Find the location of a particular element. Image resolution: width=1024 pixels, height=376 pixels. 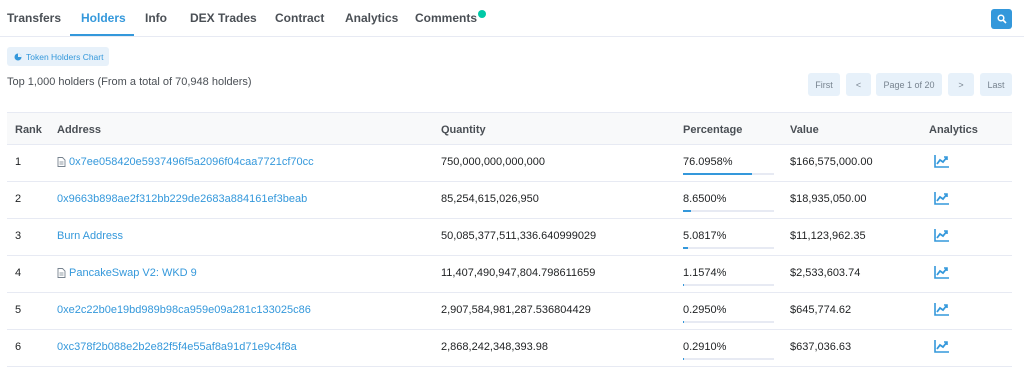

pie-chart-icon is located at coordinates (18, 56).